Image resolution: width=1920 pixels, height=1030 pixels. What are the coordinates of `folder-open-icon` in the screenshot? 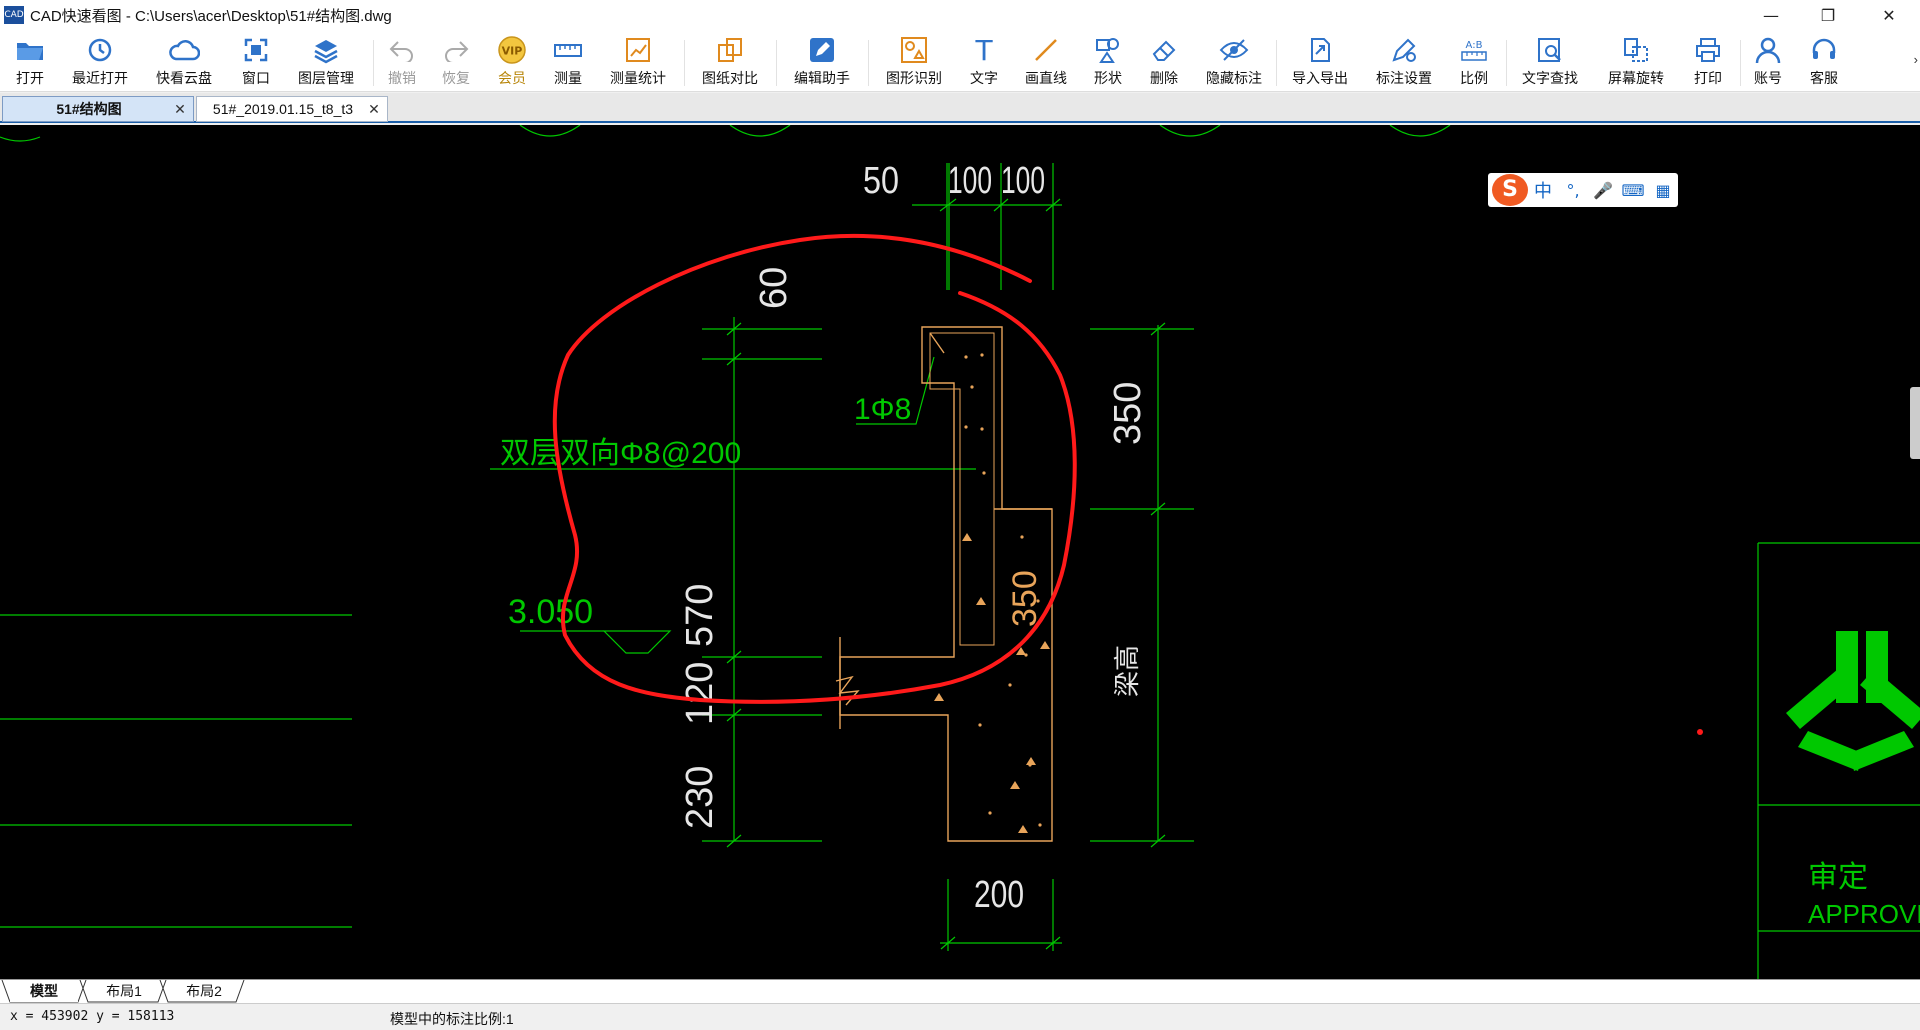 It's located at (30, 50).